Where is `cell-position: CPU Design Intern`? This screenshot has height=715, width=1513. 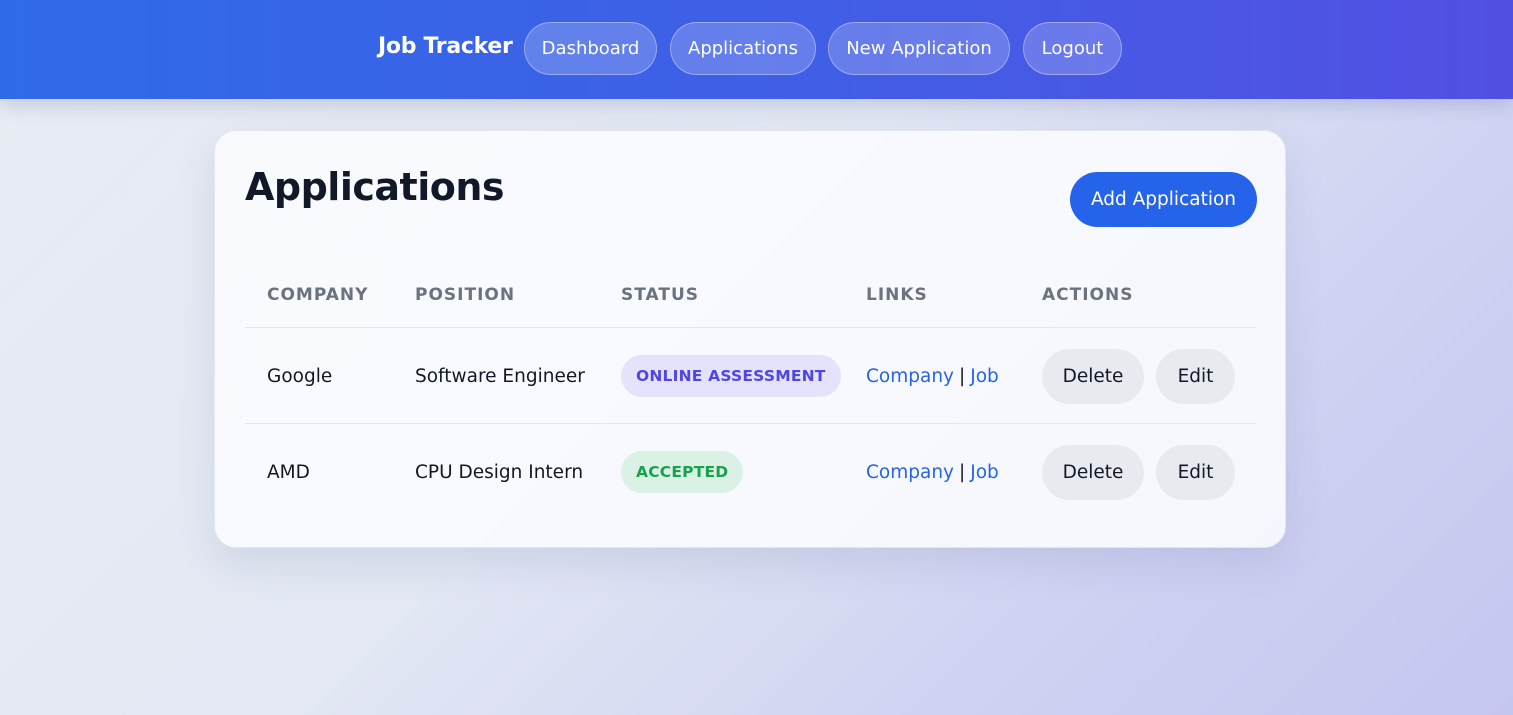
cell-position: CPU Design Intern is located at coordinates (499, 472).